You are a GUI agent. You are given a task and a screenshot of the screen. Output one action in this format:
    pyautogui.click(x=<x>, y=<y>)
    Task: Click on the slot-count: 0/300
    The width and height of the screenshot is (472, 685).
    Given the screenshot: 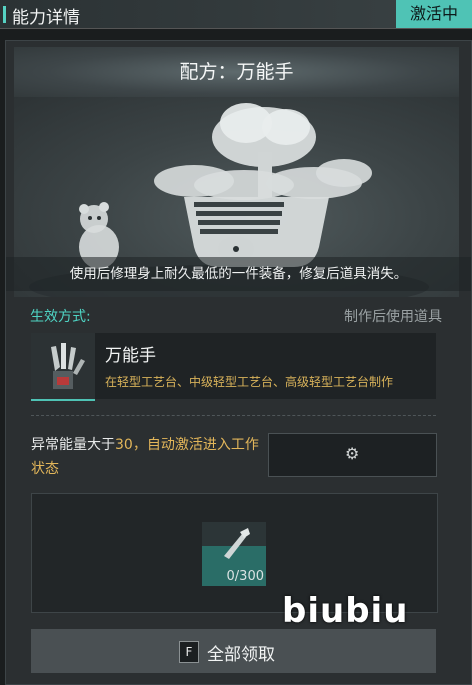 What is the action you would take?
    pyautogui.click(x=245, y=576)
    